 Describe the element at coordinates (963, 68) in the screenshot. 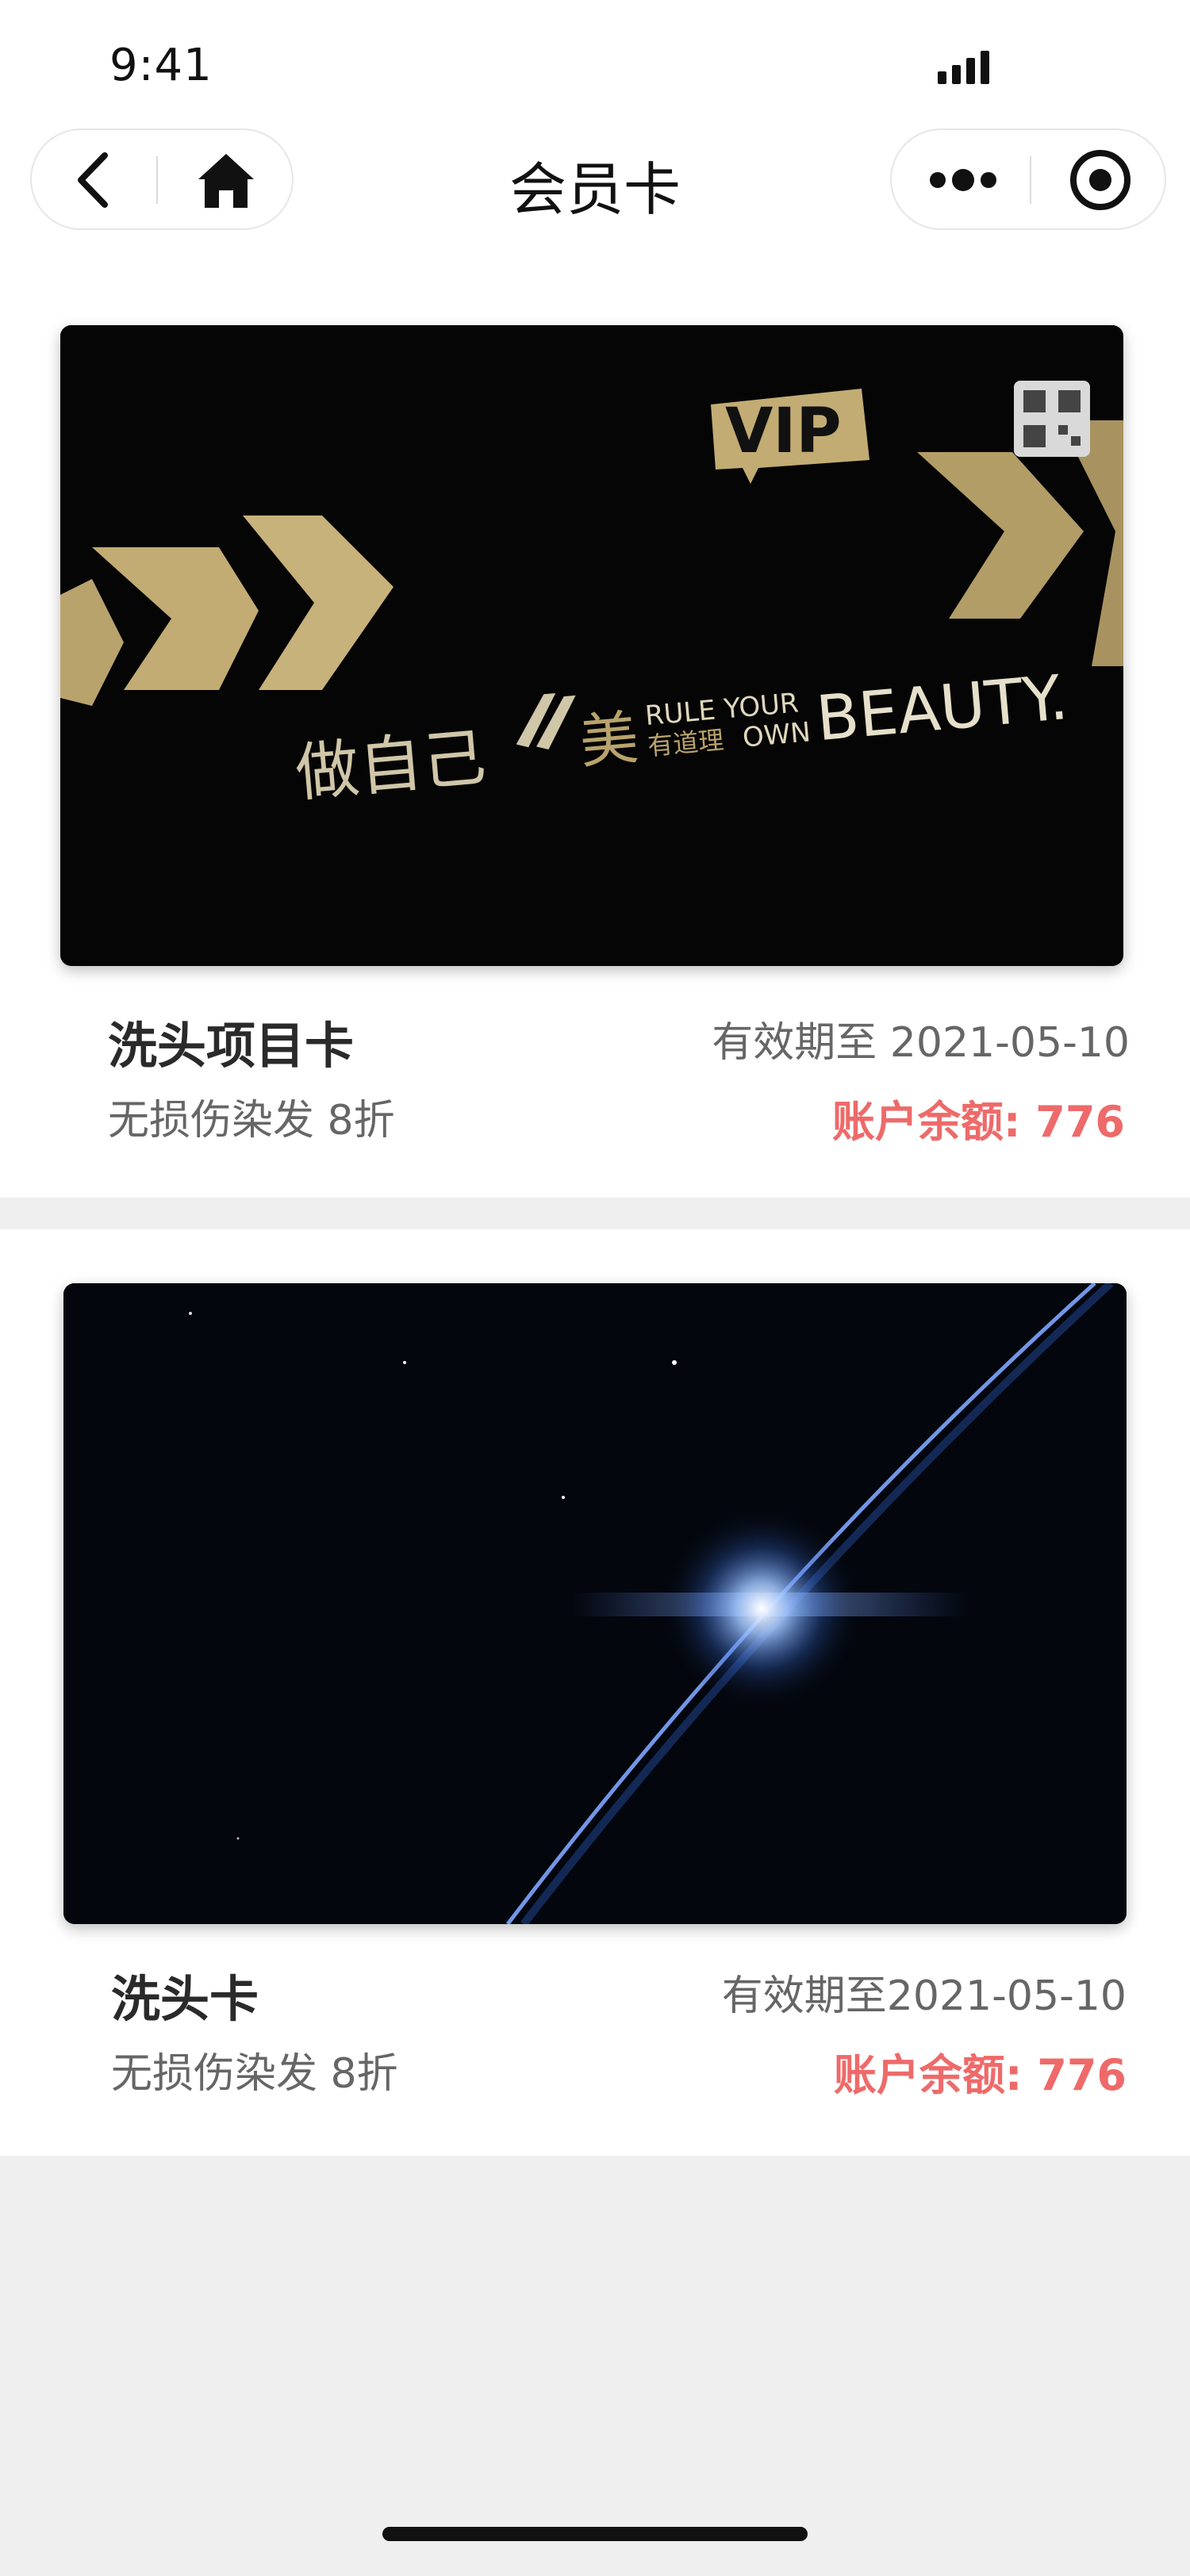

I see `signal-icon` at that location.